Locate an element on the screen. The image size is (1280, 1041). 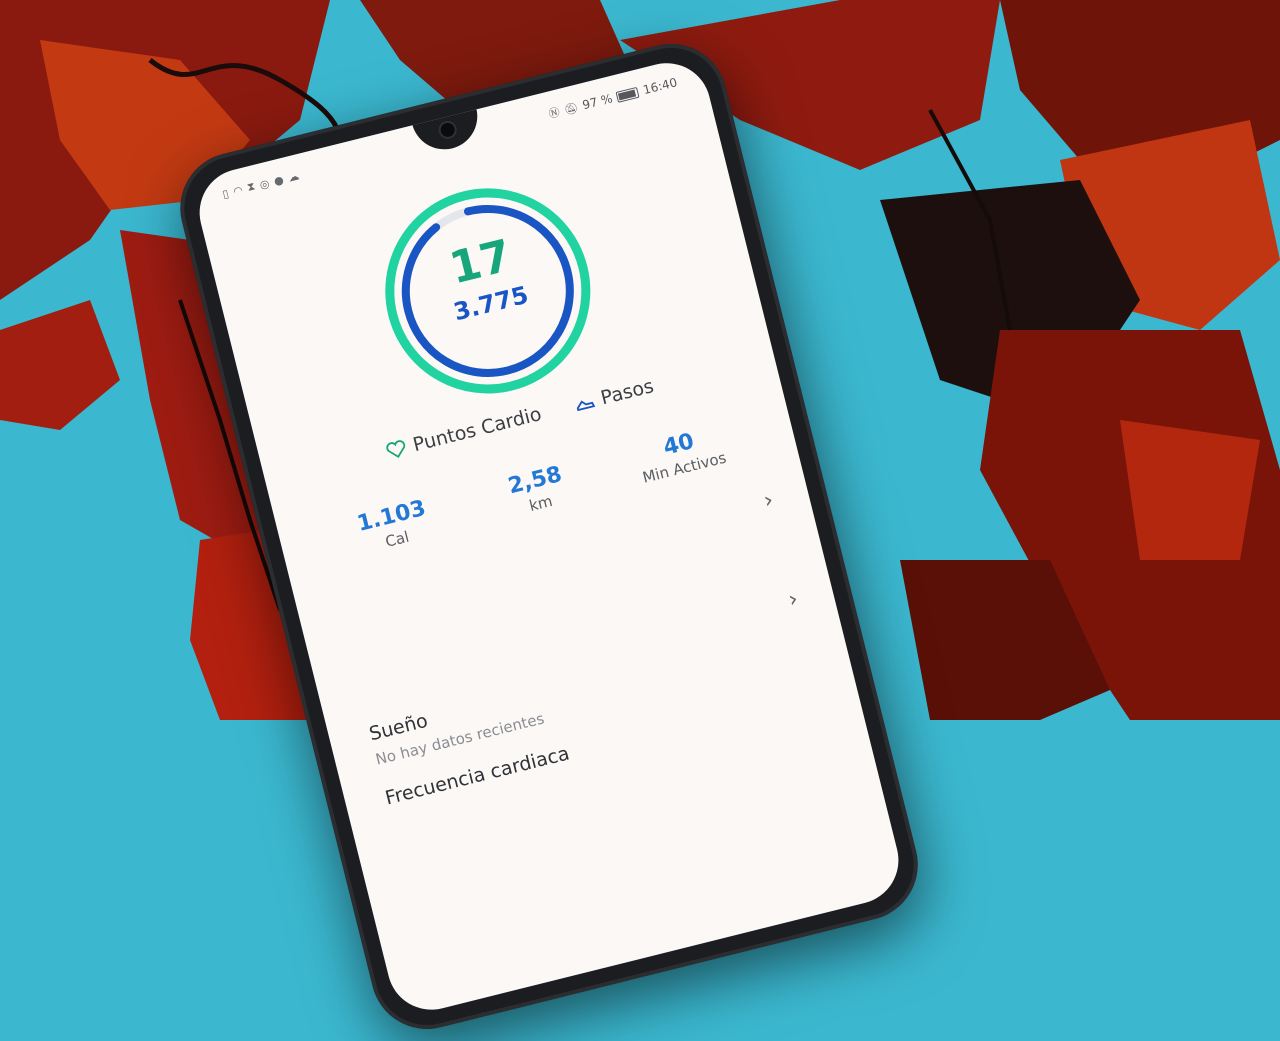
cloud-icon: ☁ is located at coordinates (293, 176).